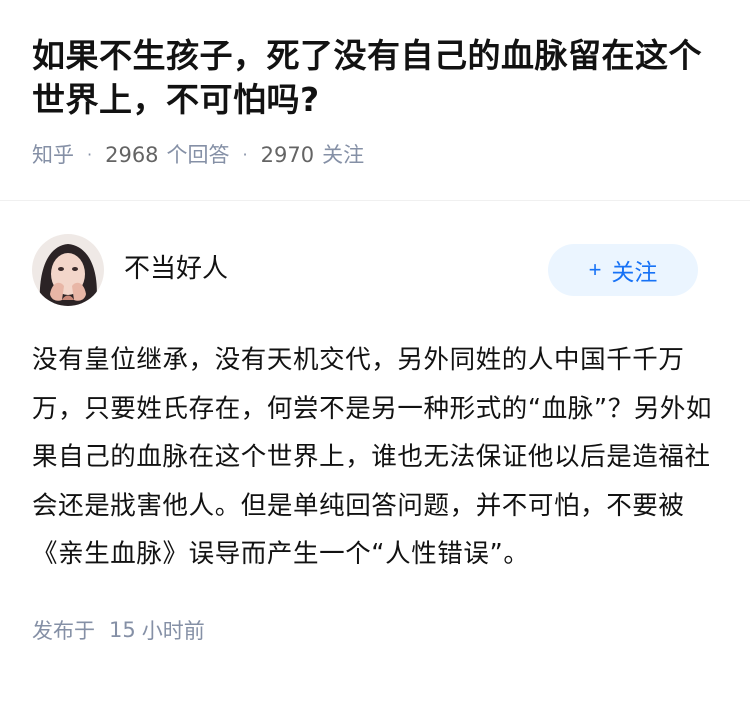 The width and height of the screenshot is (750, 724). Describe the element at coordinates (173, 630) in the screenshot. I see `publish-time-unit: 小时前` at that location.